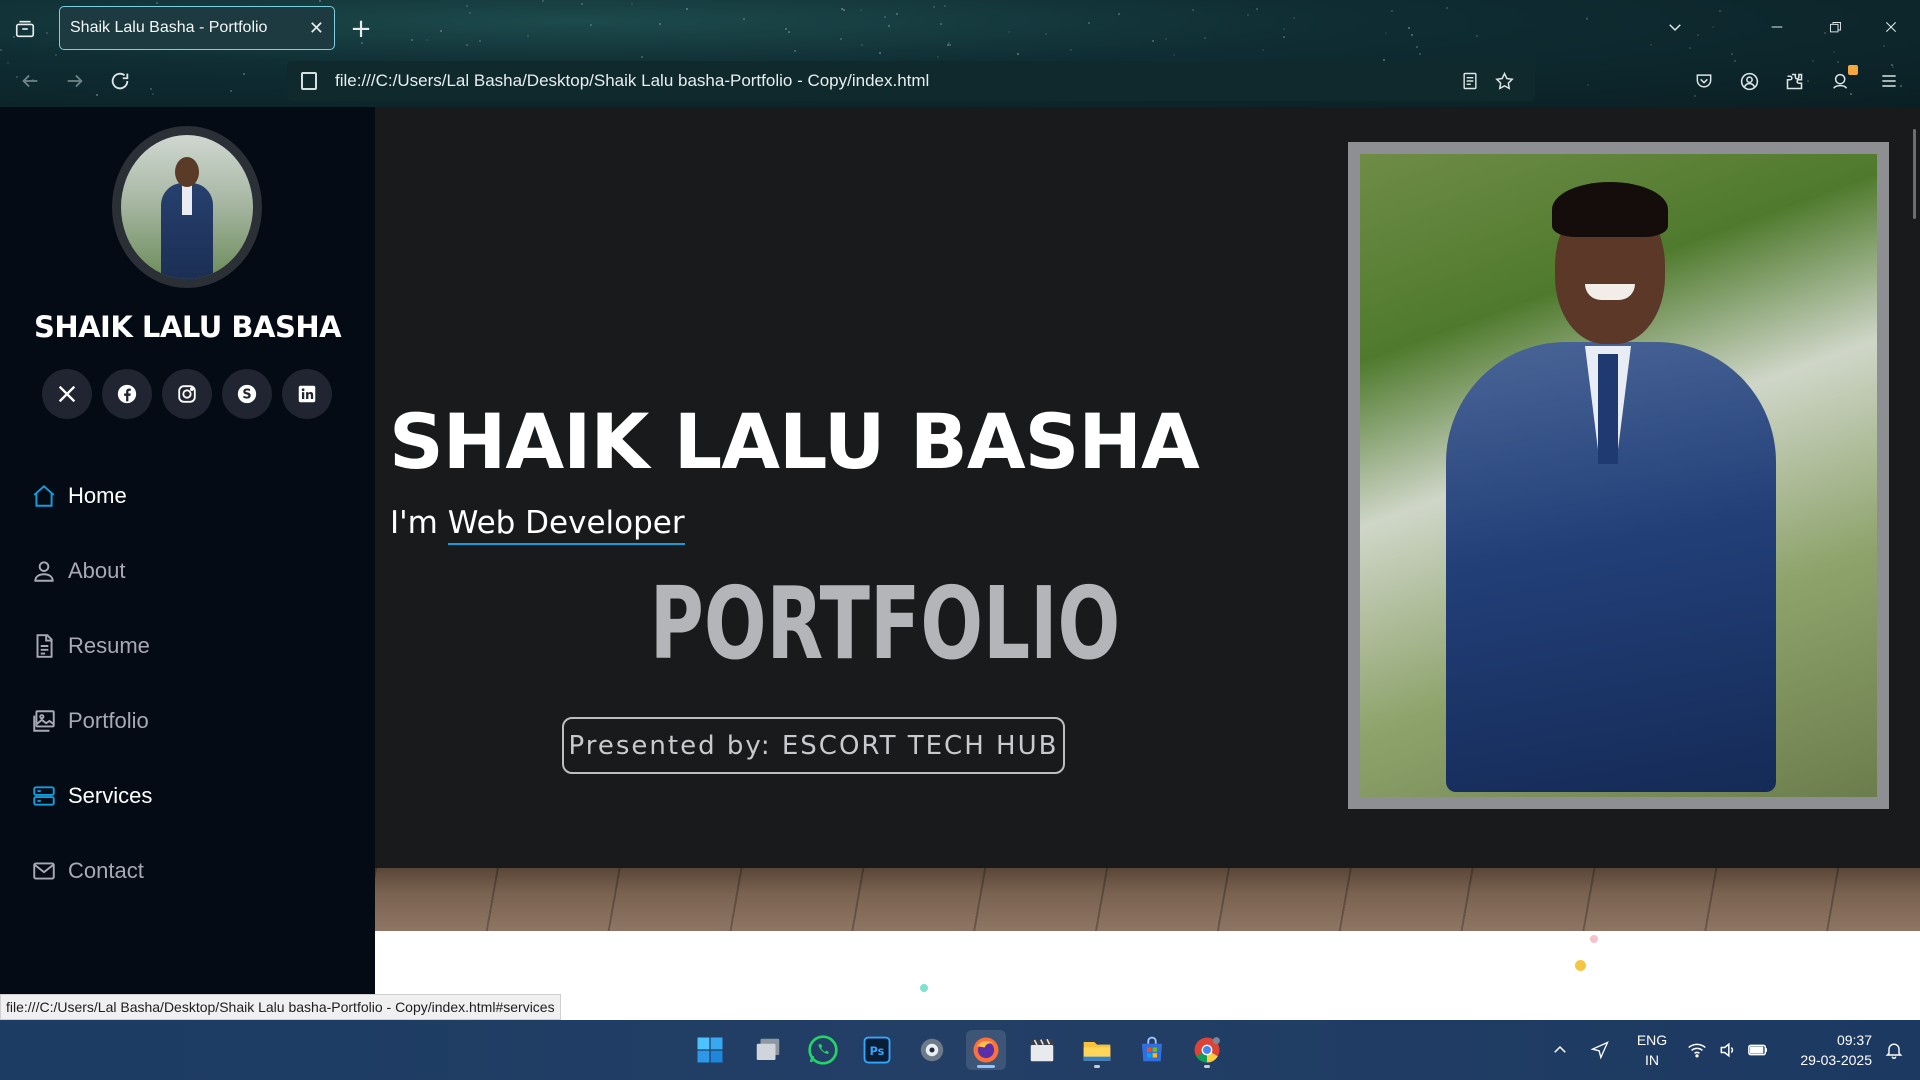 This screenshot has height=1080, width=1920. Describe the element at coordinates (566, 525) in the screenshot. I see `hero-typed-role: Web Developer` at that location.